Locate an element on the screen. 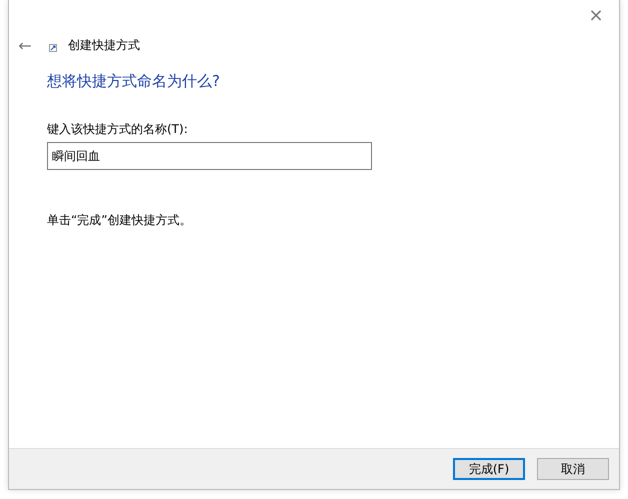 This screenshot has width=628, height=499. finish-button: 完成(F) is located at coordinates (489, 469).